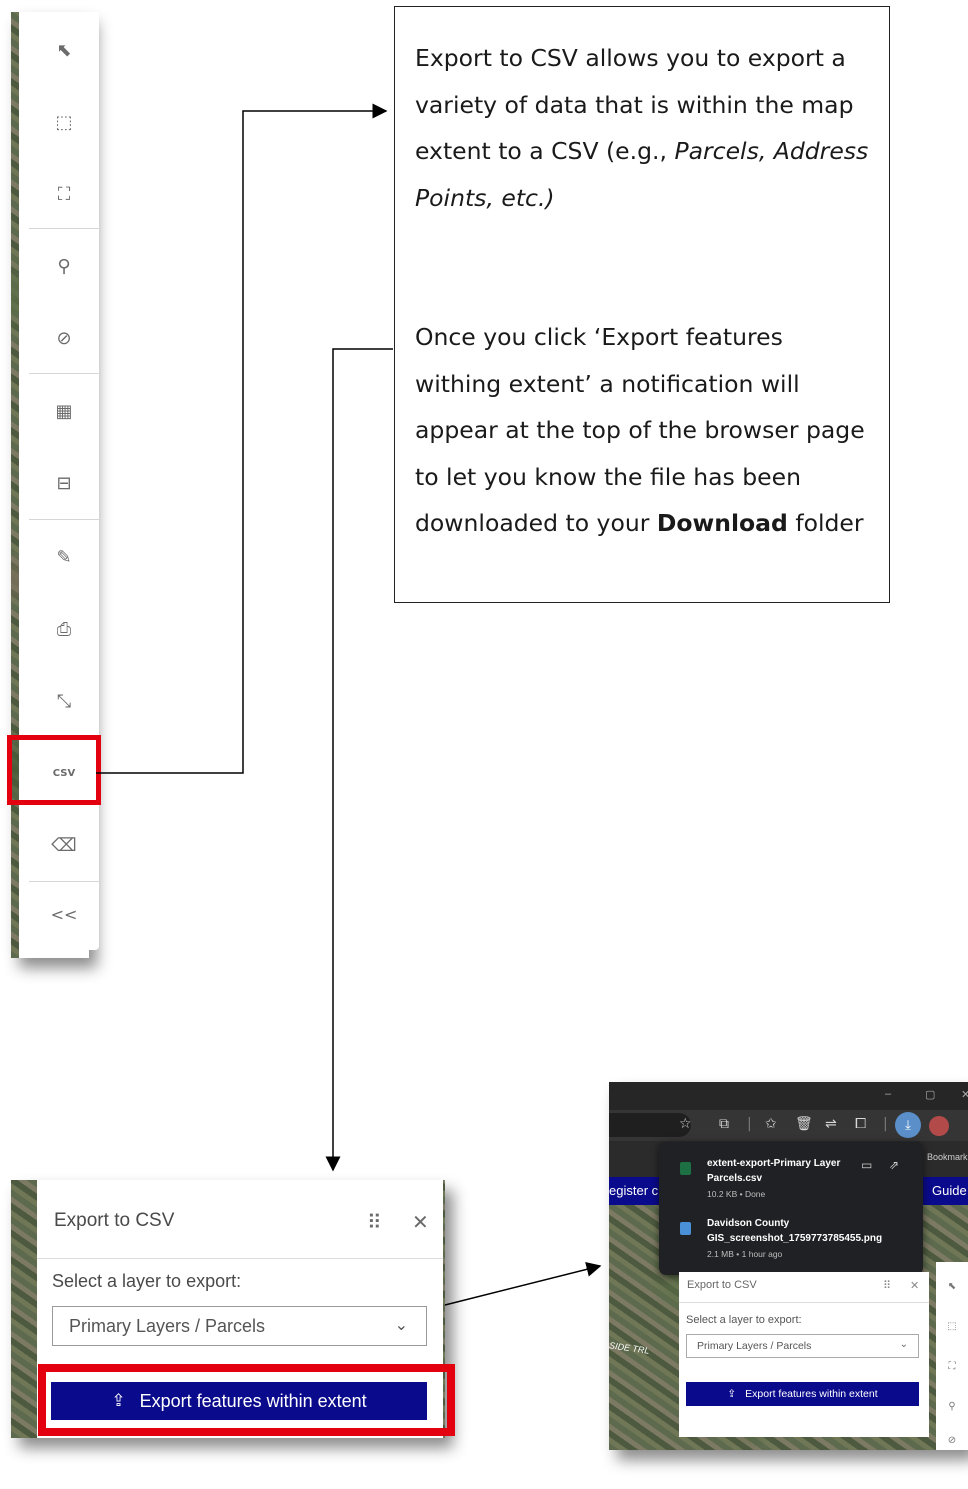  What do you see at coordinates (359, 760) in the screenshot?
I see `arrow-callout-to-panel` at bounding box center [359, 760].